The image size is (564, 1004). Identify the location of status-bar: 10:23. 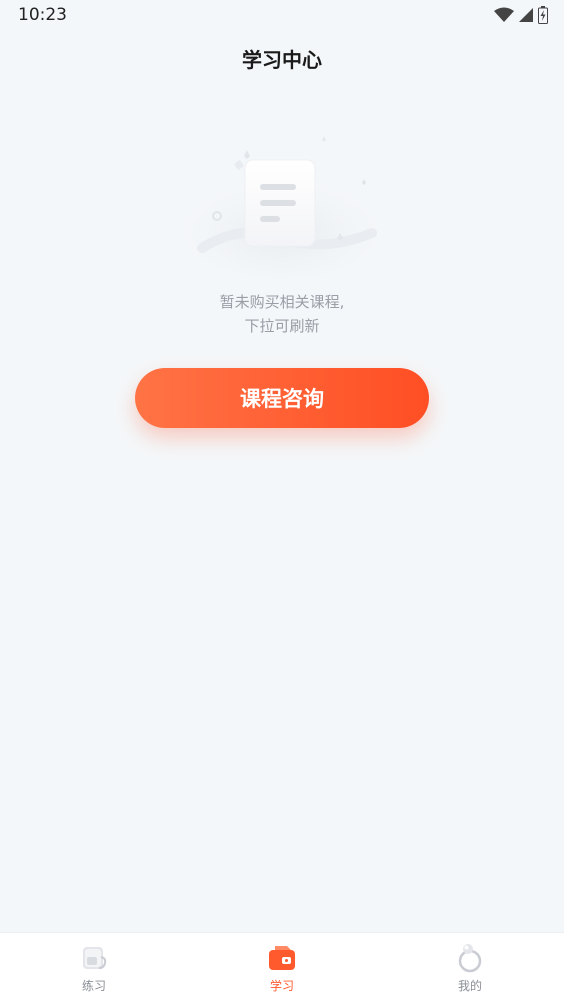
(282, 16).